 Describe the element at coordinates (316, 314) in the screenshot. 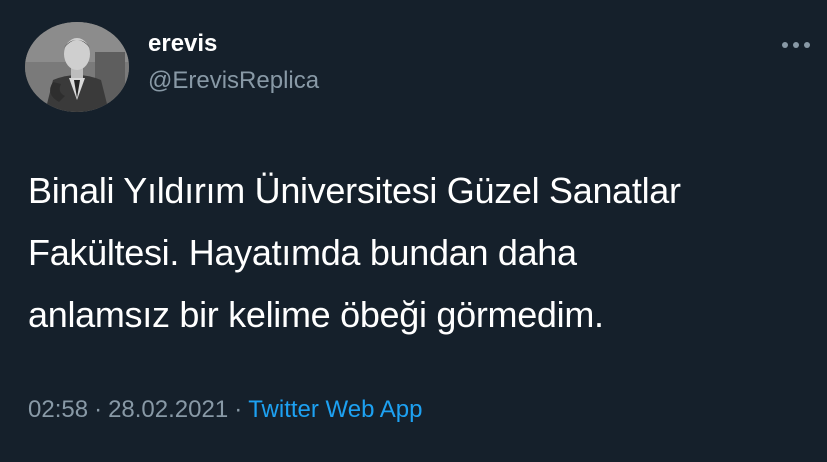

I see `tweet-text-line: anlamsız bir kelime öbeği görmedim.` at that location.